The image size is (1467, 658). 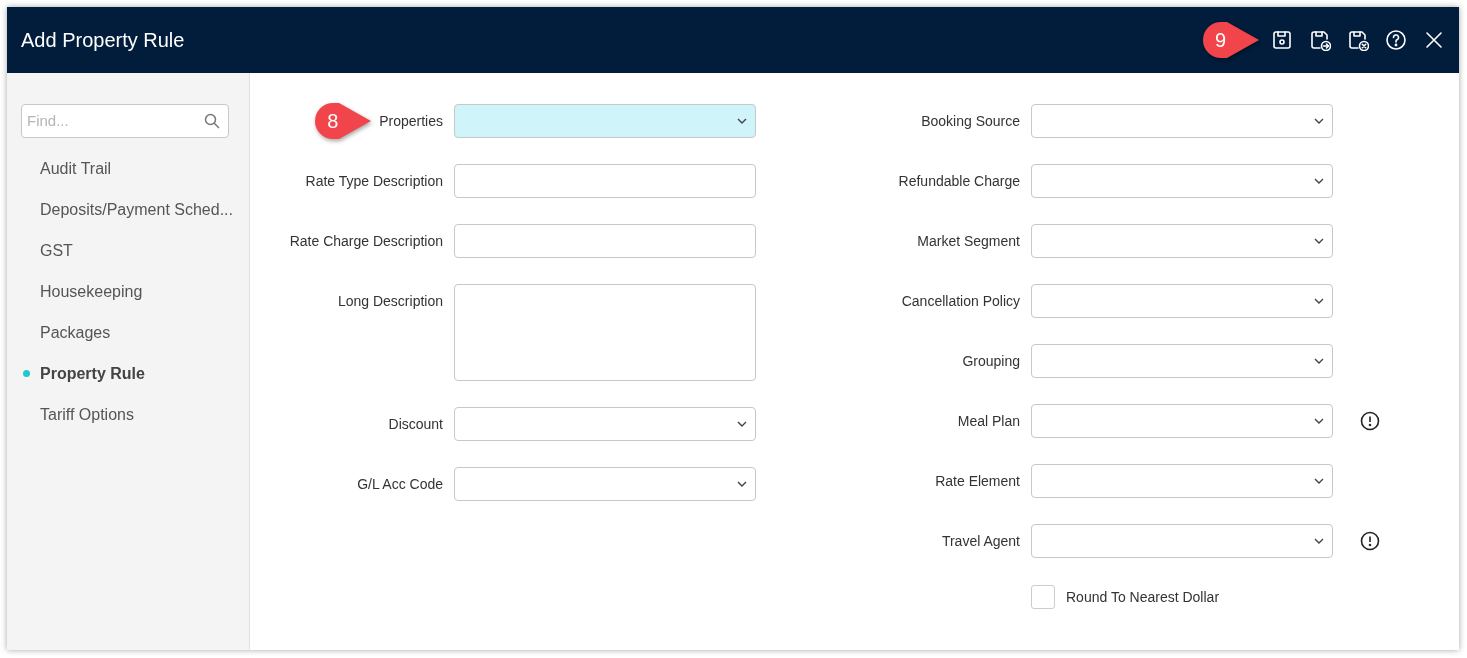 I want to click on text-area, so click(x=605, y=332).